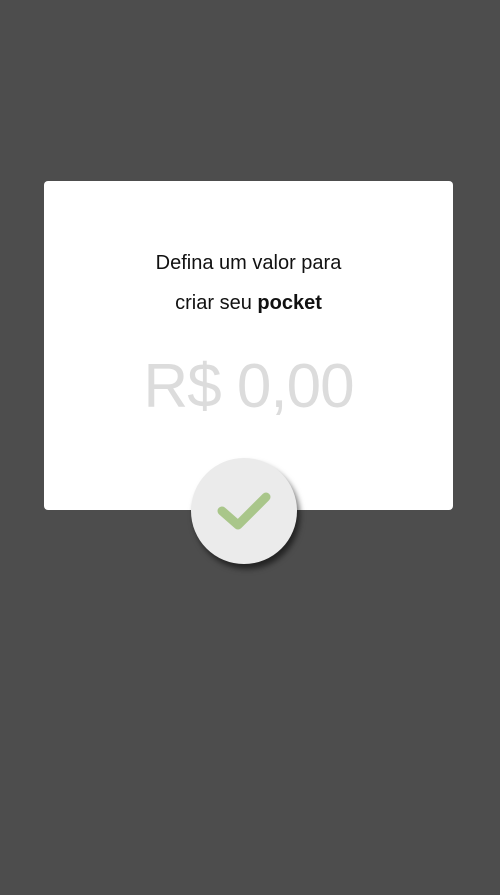 This screenshot has width=500, height=895. I want to click on check-icon, so click(244, 511).